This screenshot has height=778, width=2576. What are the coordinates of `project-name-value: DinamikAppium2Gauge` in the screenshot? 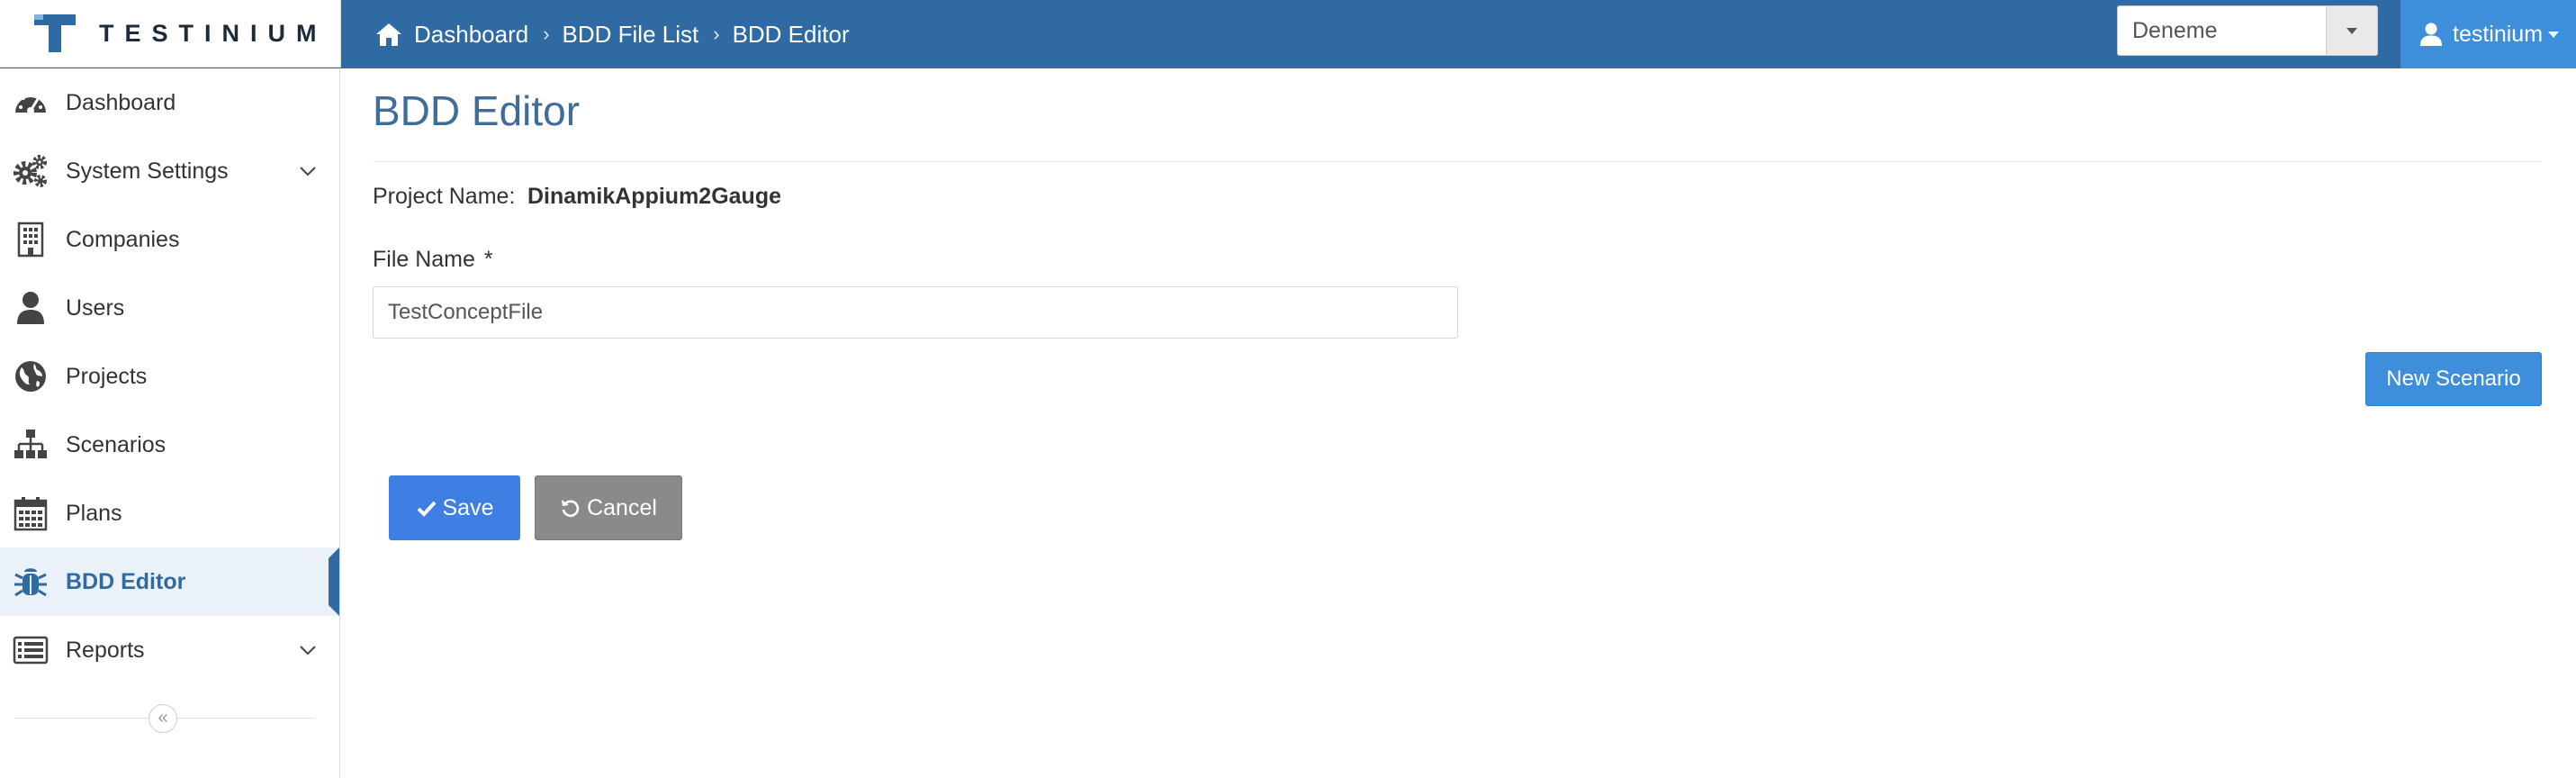 It's located at (654, 196).